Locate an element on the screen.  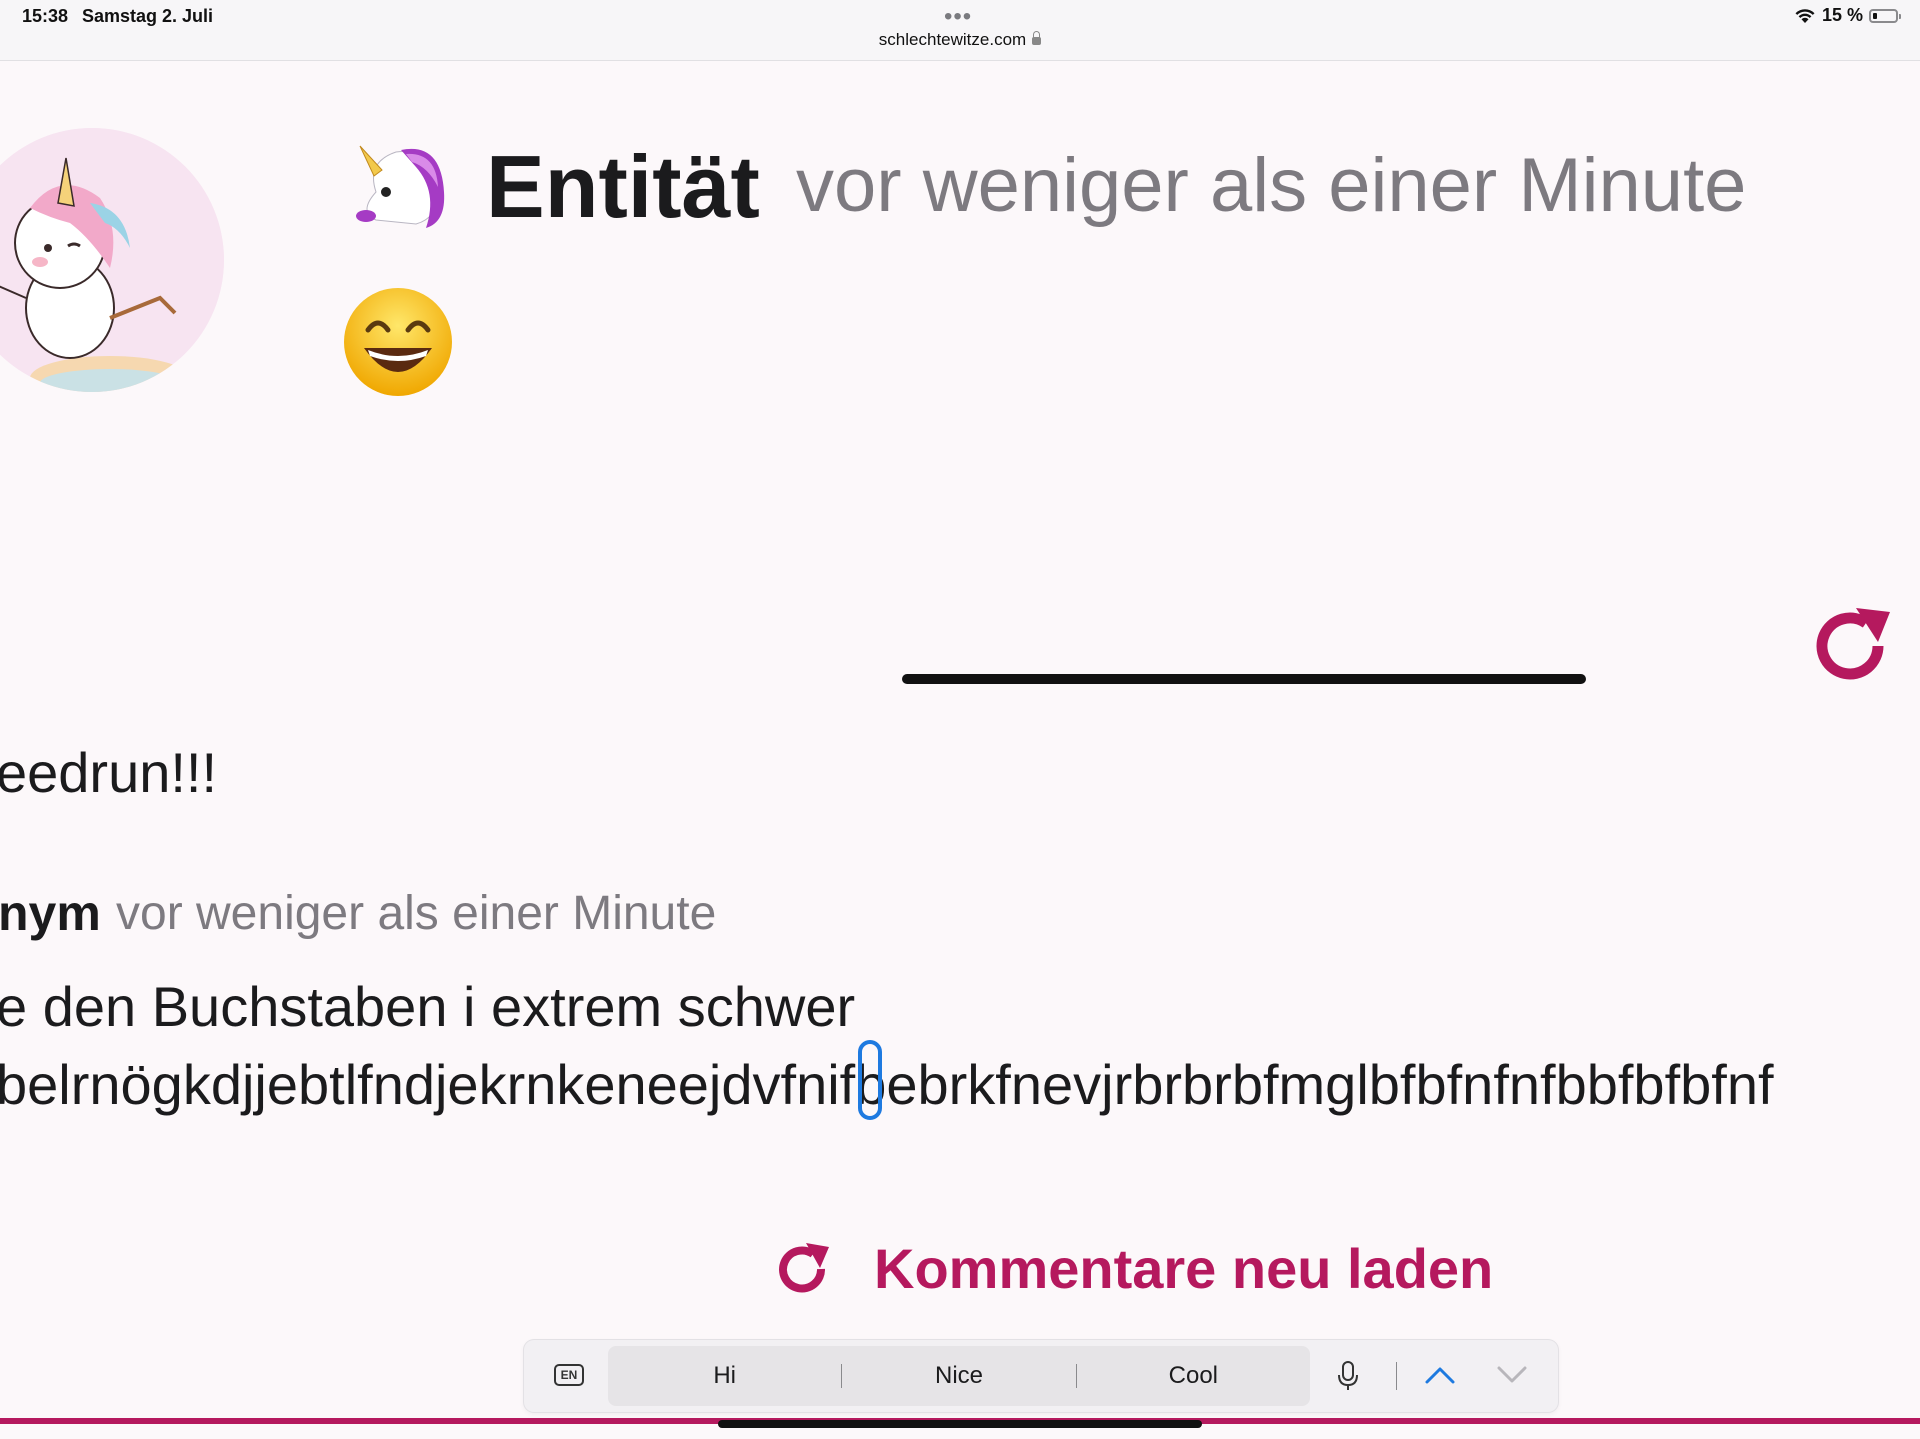
avatar is located at coordinates (112, 260).